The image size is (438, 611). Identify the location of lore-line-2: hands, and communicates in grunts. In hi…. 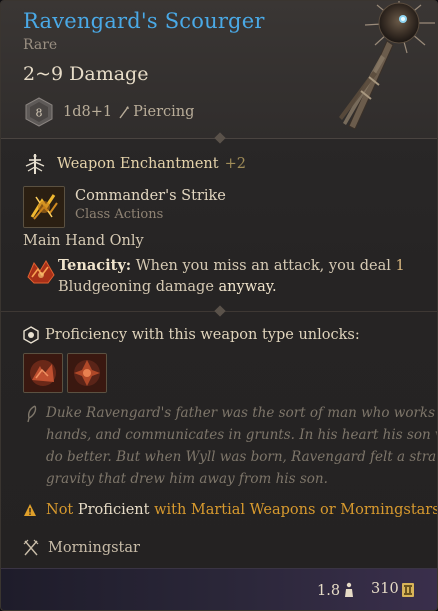
(241, 435).